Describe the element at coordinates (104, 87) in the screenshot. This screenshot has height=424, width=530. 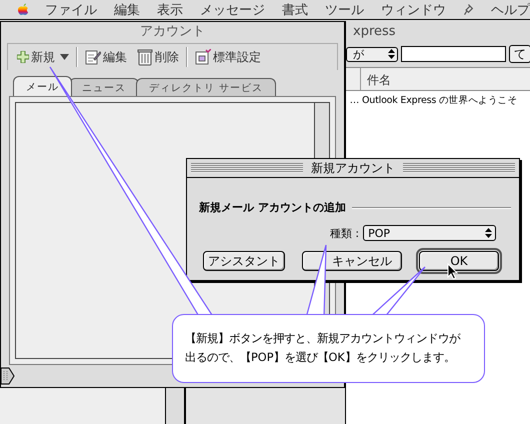
I see `tab: ニュース` at that location.